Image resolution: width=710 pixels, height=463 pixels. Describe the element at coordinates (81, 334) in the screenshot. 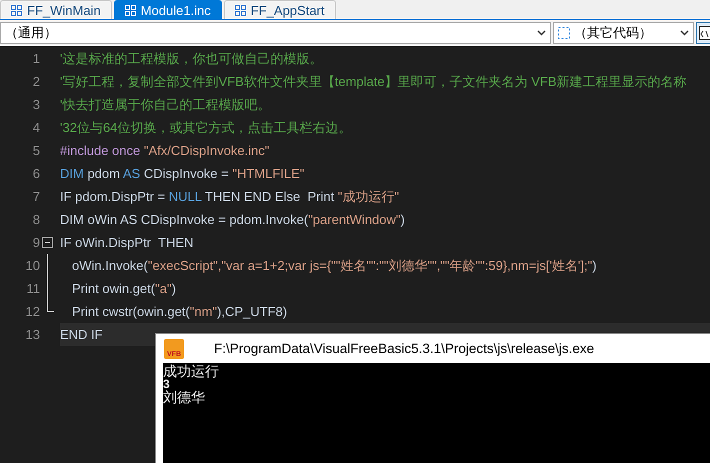

I see `code-line: END IF` at that location.